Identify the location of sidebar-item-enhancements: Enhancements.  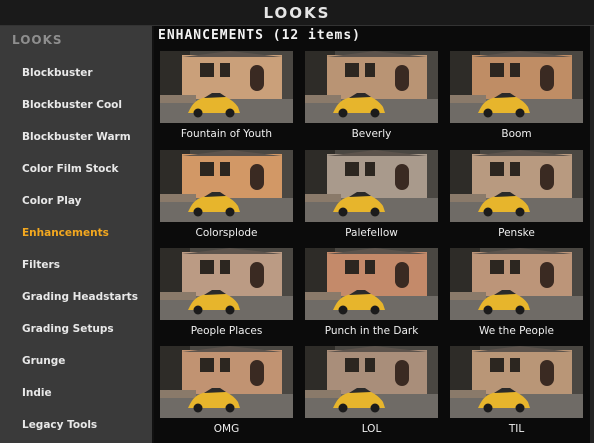
(65, 233).